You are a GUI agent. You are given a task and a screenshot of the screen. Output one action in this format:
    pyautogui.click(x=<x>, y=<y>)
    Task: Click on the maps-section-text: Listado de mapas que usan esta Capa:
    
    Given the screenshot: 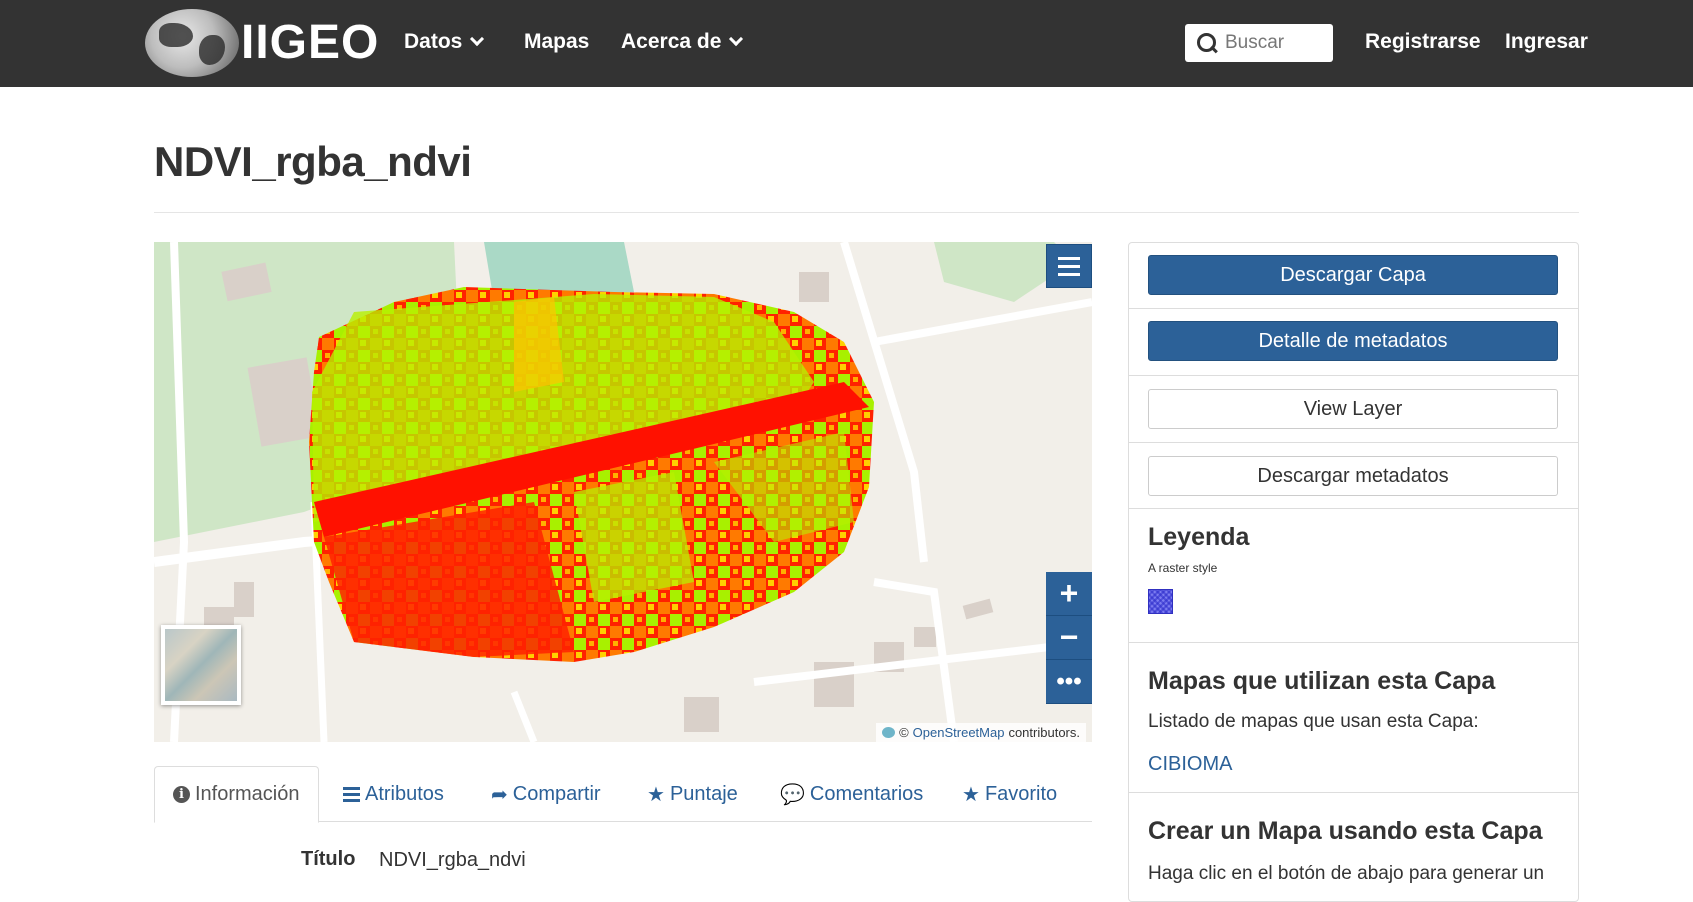 What is the action you would take?
    pyautogui.click(x=1313, y=721)
    